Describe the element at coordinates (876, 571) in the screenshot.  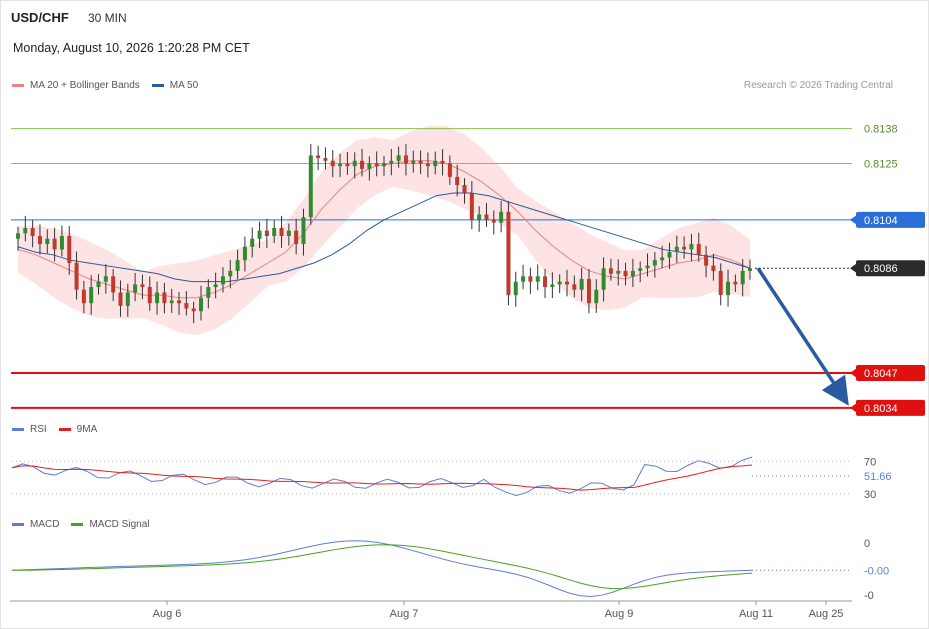
I see `macd-current-label: -0.00` at that location.